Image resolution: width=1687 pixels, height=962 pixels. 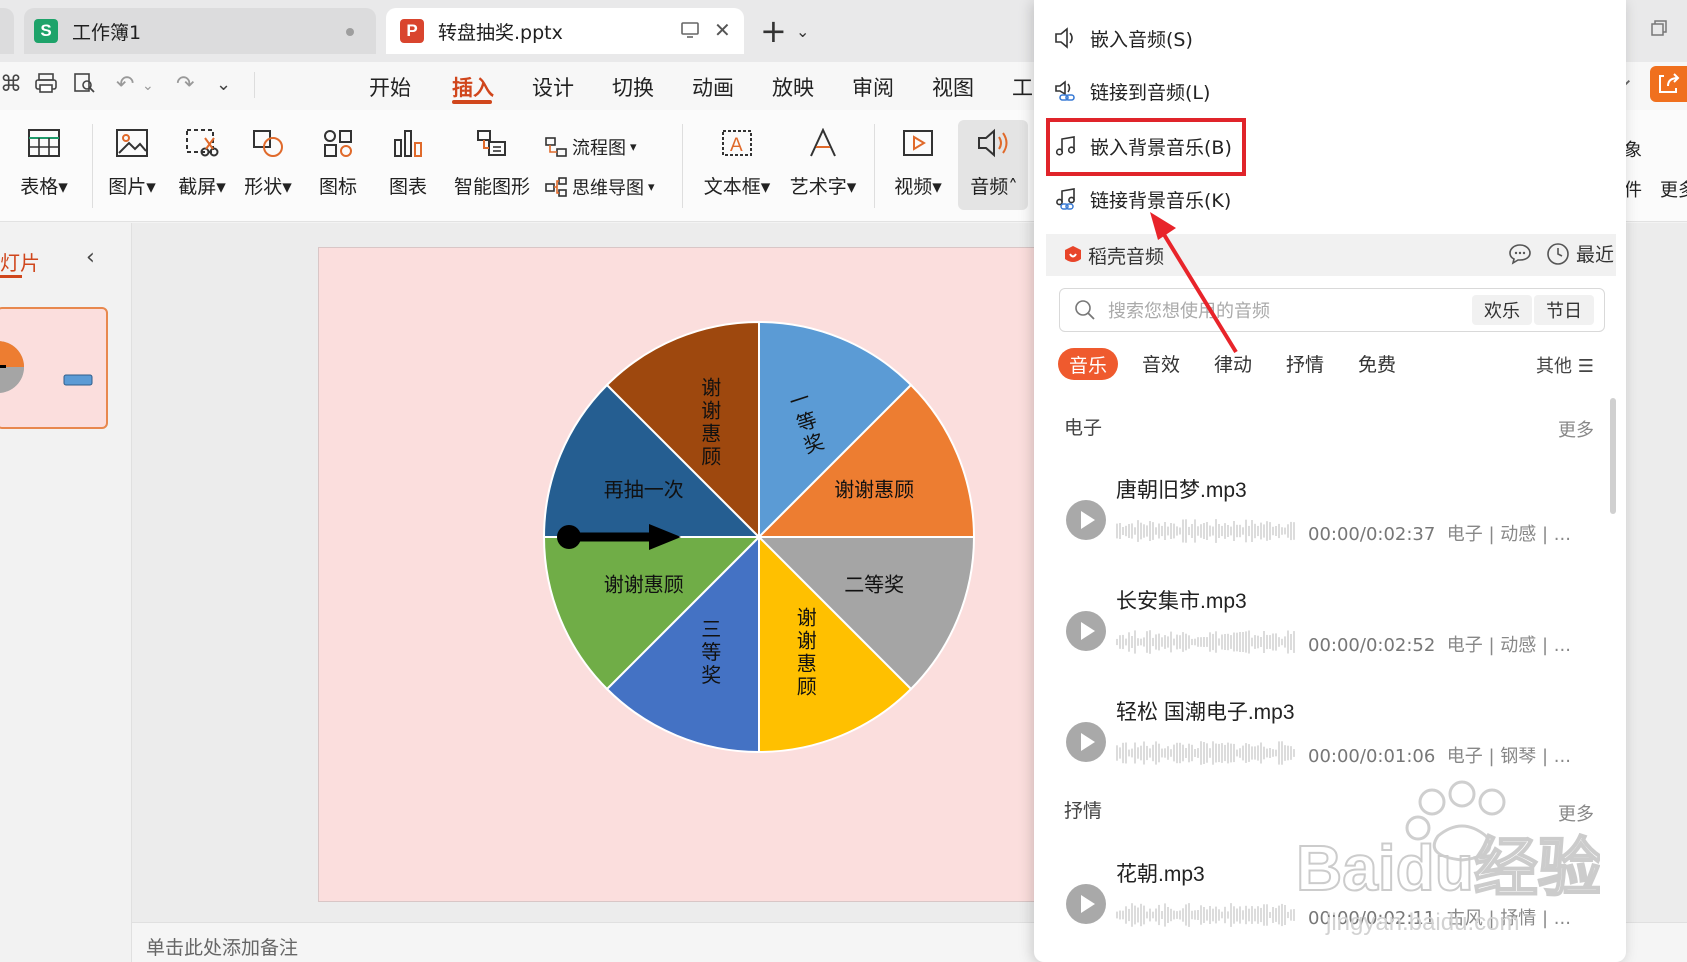 What do you see at coordinates (1565, 365) in the screenshot?
I see `other-categories-button: 其他 ☰` at bounding box center [1565, 365].